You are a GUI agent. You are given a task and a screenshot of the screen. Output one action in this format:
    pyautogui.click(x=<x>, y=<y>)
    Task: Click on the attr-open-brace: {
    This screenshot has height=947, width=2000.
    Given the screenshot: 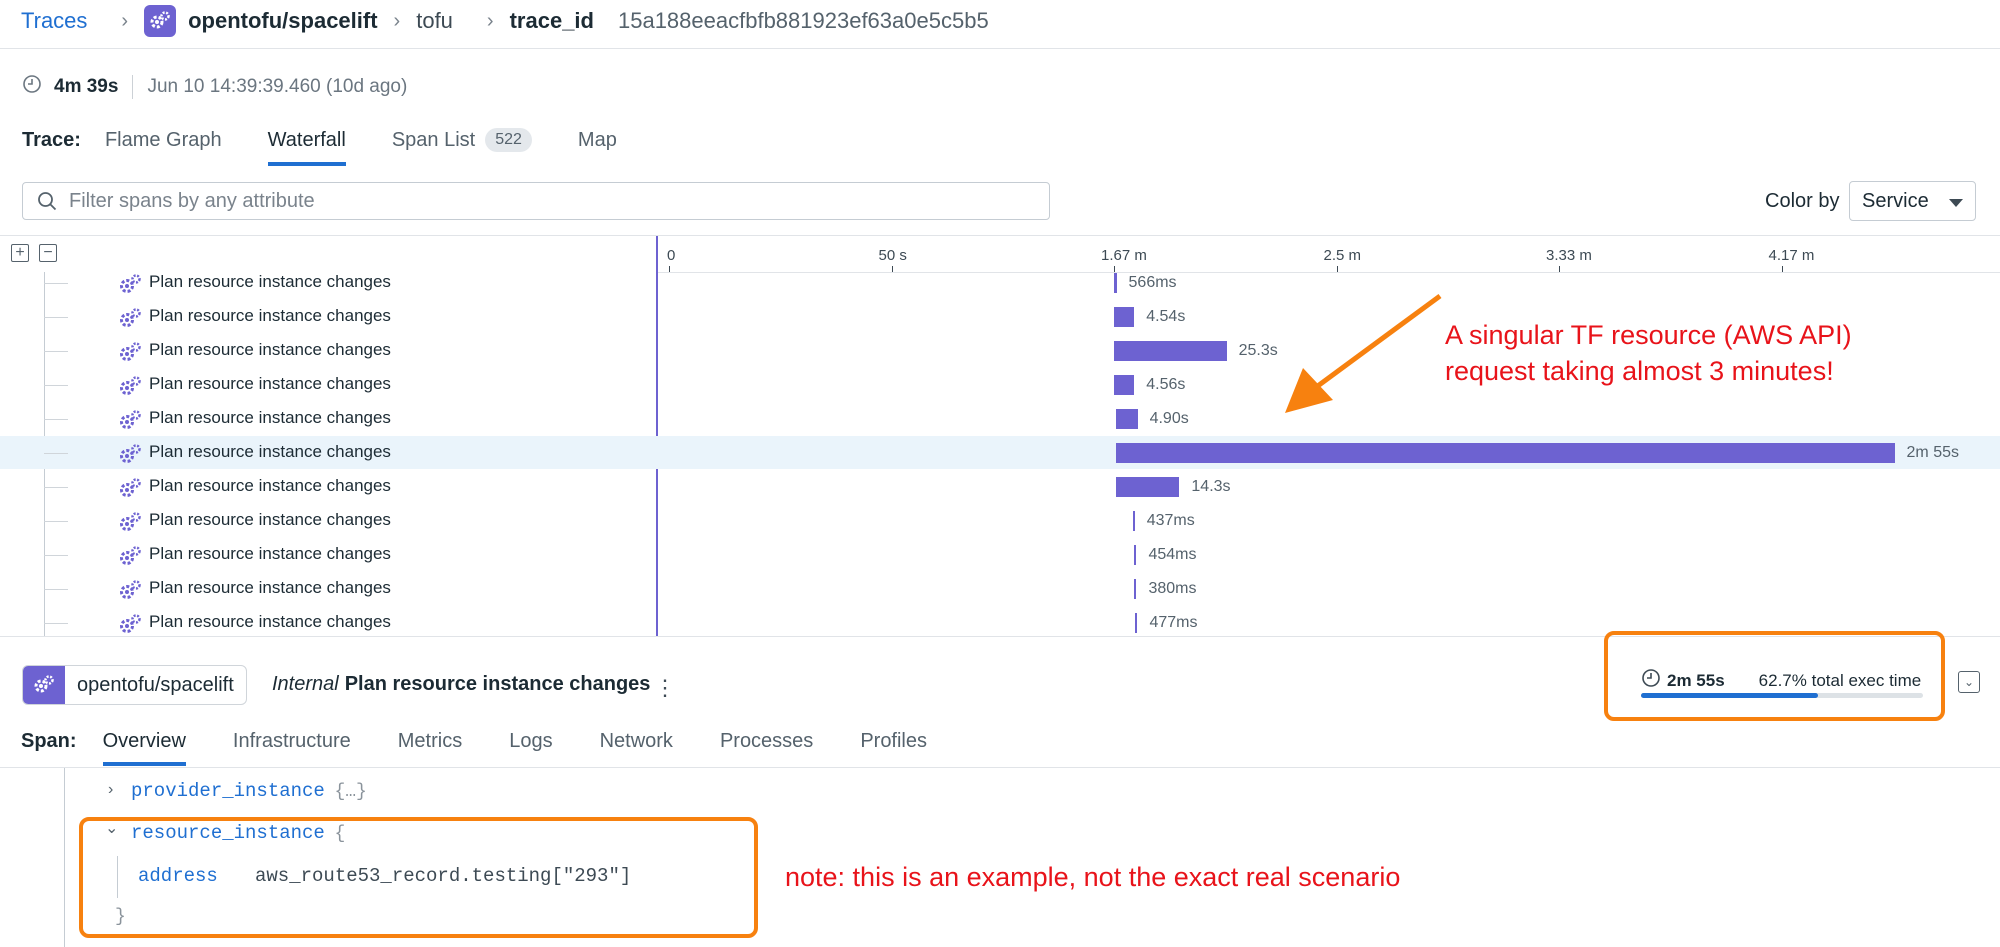 What is the action you would take?
    pyautogui.click(x=340, y=834)
    